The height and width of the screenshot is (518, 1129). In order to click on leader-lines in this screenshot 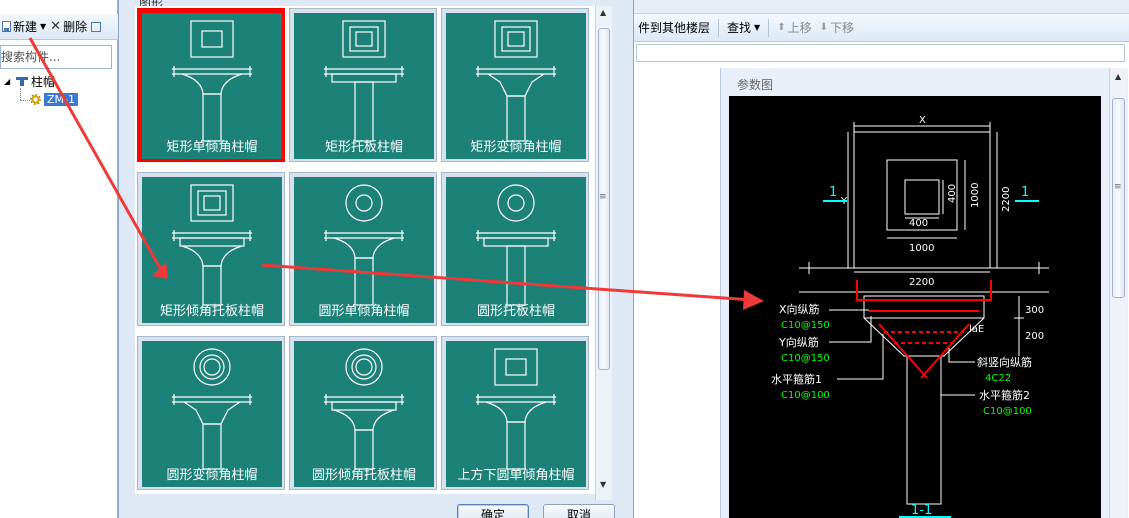, I will do `click(902, 352)`.